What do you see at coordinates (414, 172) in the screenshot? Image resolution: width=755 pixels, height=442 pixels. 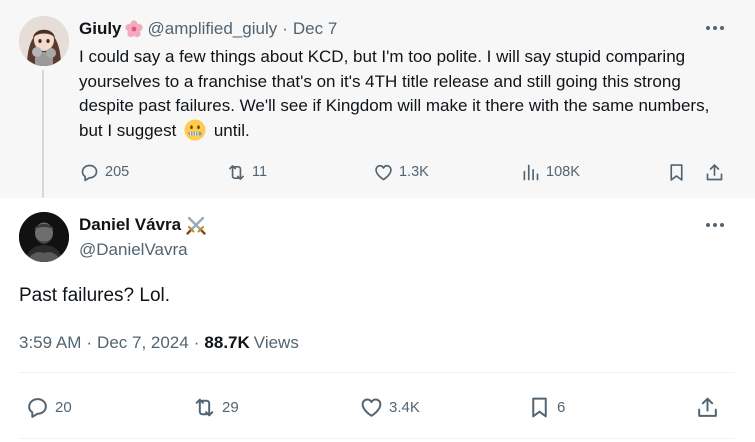 I see `like-count: 1.3K` at bounding box center [414, 172].